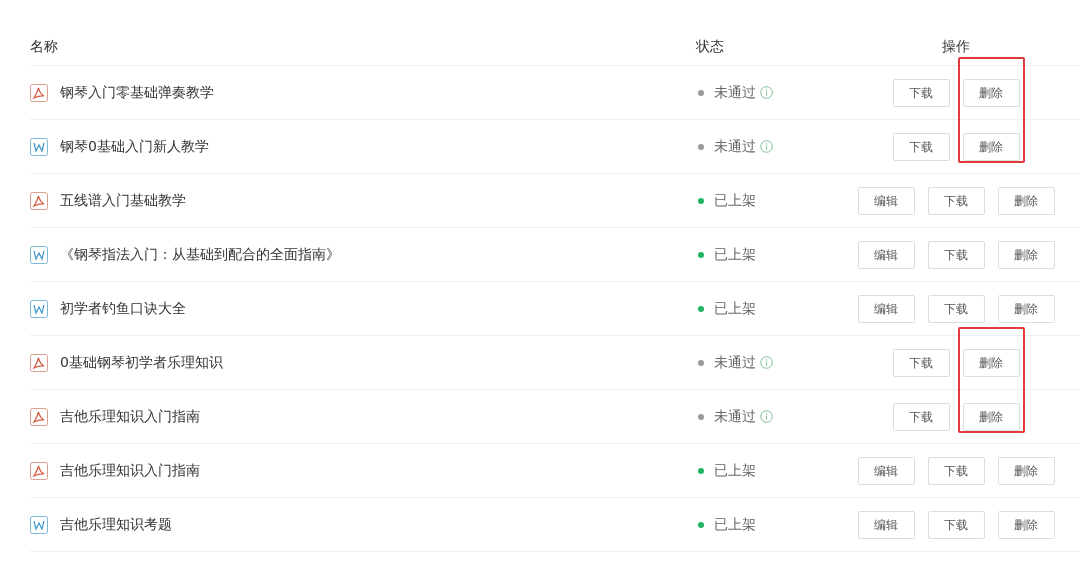 The image size is (1080, 565). I want to click on file-name: 钢琴0基础入门新人教学, so click(134, 146).